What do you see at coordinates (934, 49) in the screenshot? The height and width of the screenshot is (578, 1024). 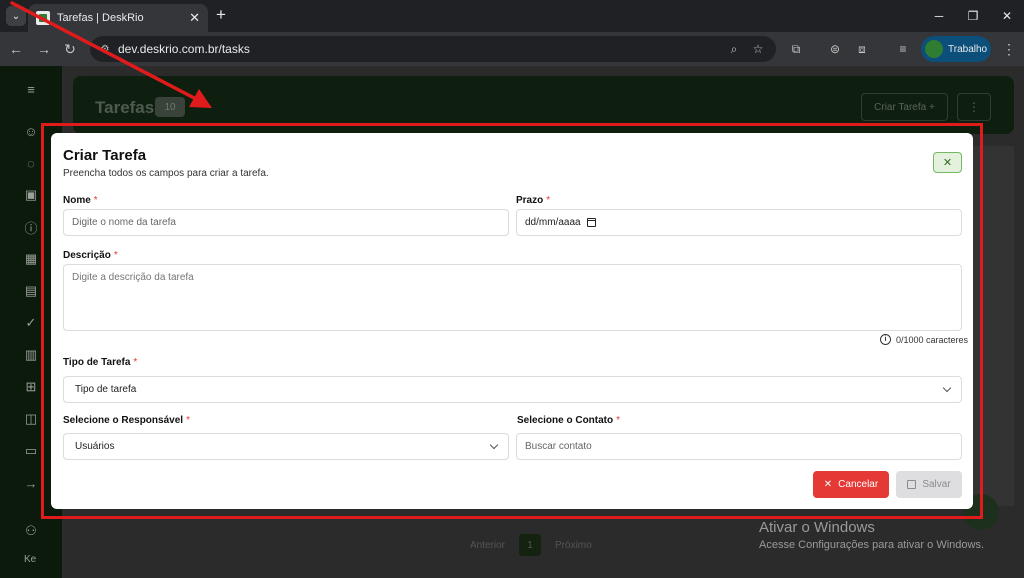 I see `profile-avatar-icon` at bounding box center [934, 49].